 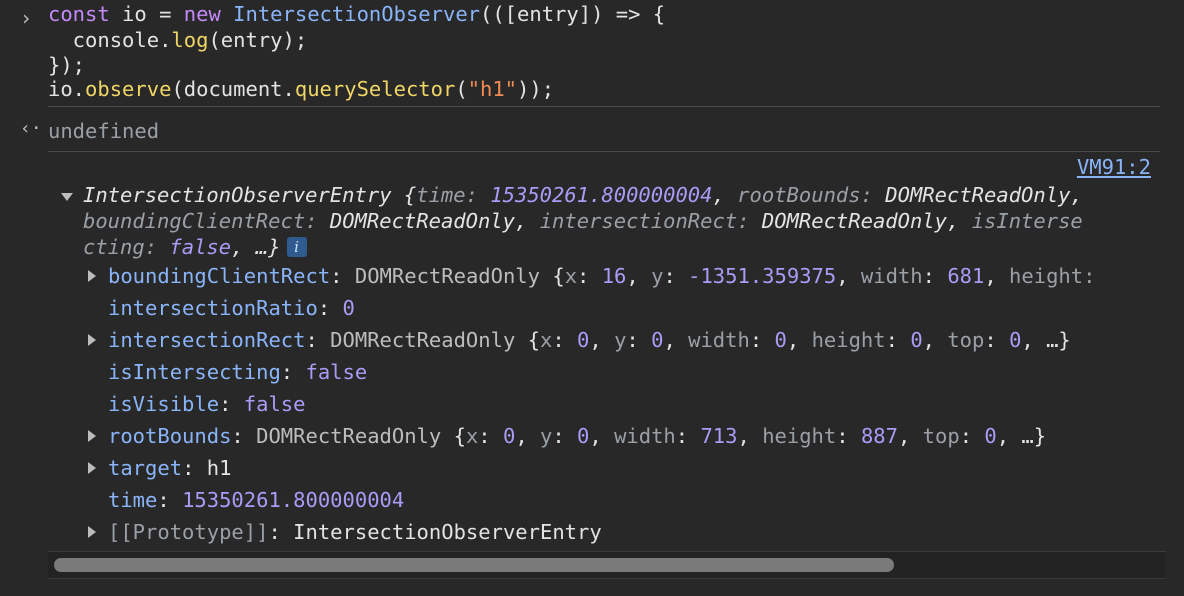 I want to click on prop-key: intersectionRect, so click(x=207, y=340).